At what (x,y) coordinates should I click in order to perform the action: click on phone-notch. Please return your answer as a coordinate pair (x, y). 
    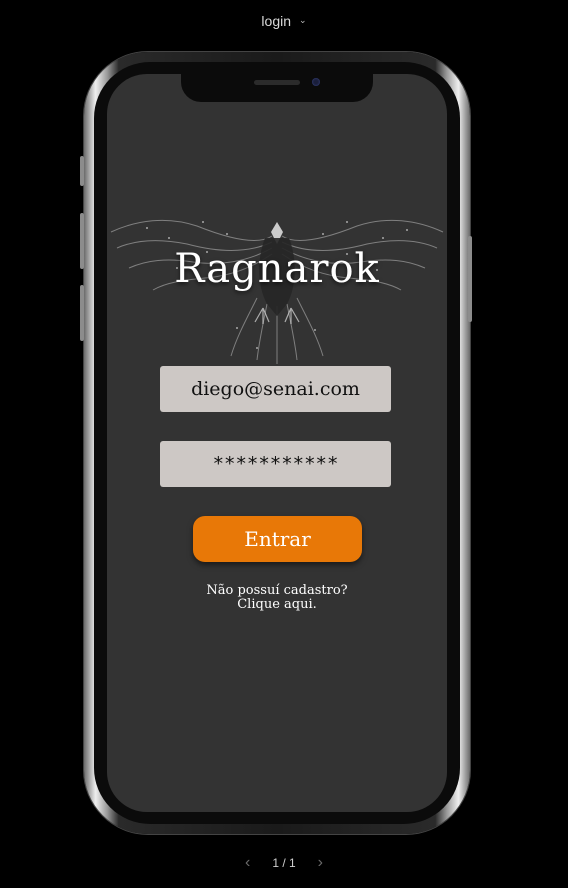
    Looking at the image, I should click on (277, 88).